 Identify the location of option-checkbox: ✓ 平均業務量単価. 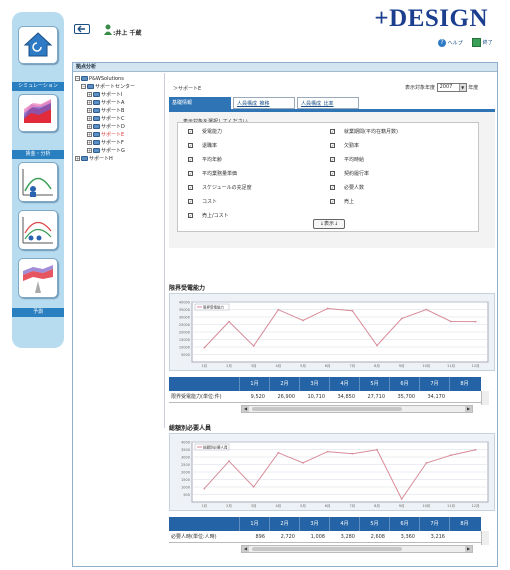
(212, 174).